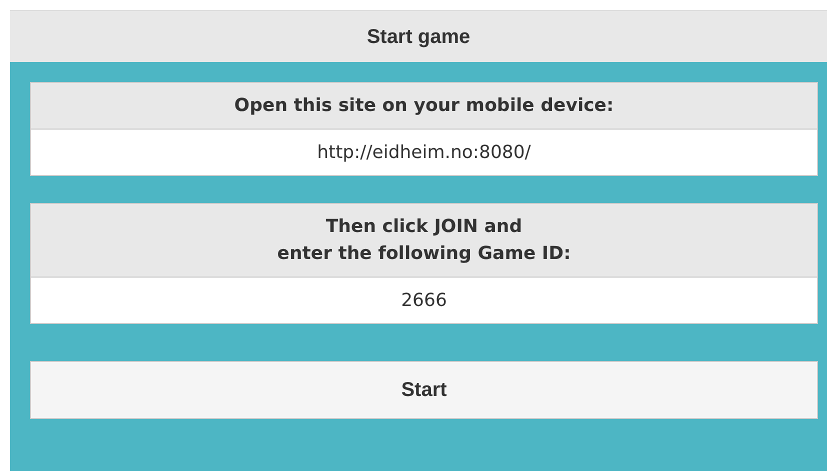  Describe the element at coordinates (424, 254) in the screenshot. I see `panel-heading: enter the following Game ID:` at that location.